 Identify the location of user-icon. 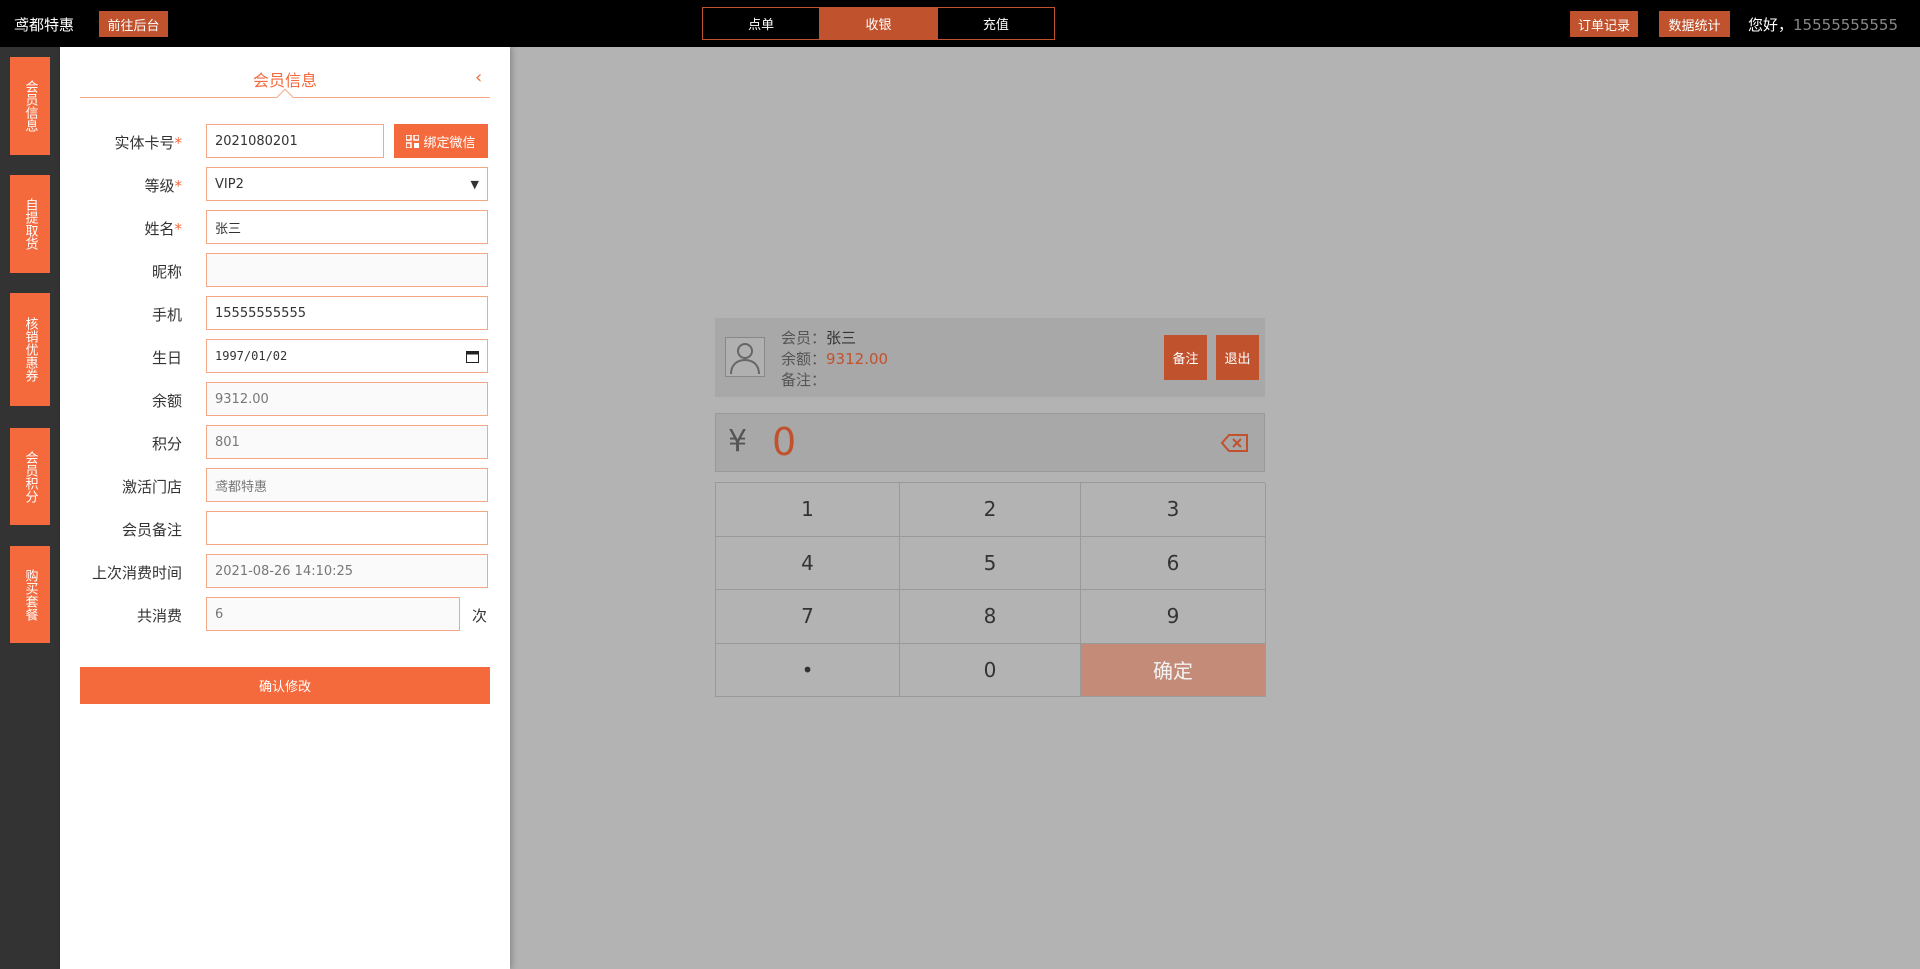
(745, 359).